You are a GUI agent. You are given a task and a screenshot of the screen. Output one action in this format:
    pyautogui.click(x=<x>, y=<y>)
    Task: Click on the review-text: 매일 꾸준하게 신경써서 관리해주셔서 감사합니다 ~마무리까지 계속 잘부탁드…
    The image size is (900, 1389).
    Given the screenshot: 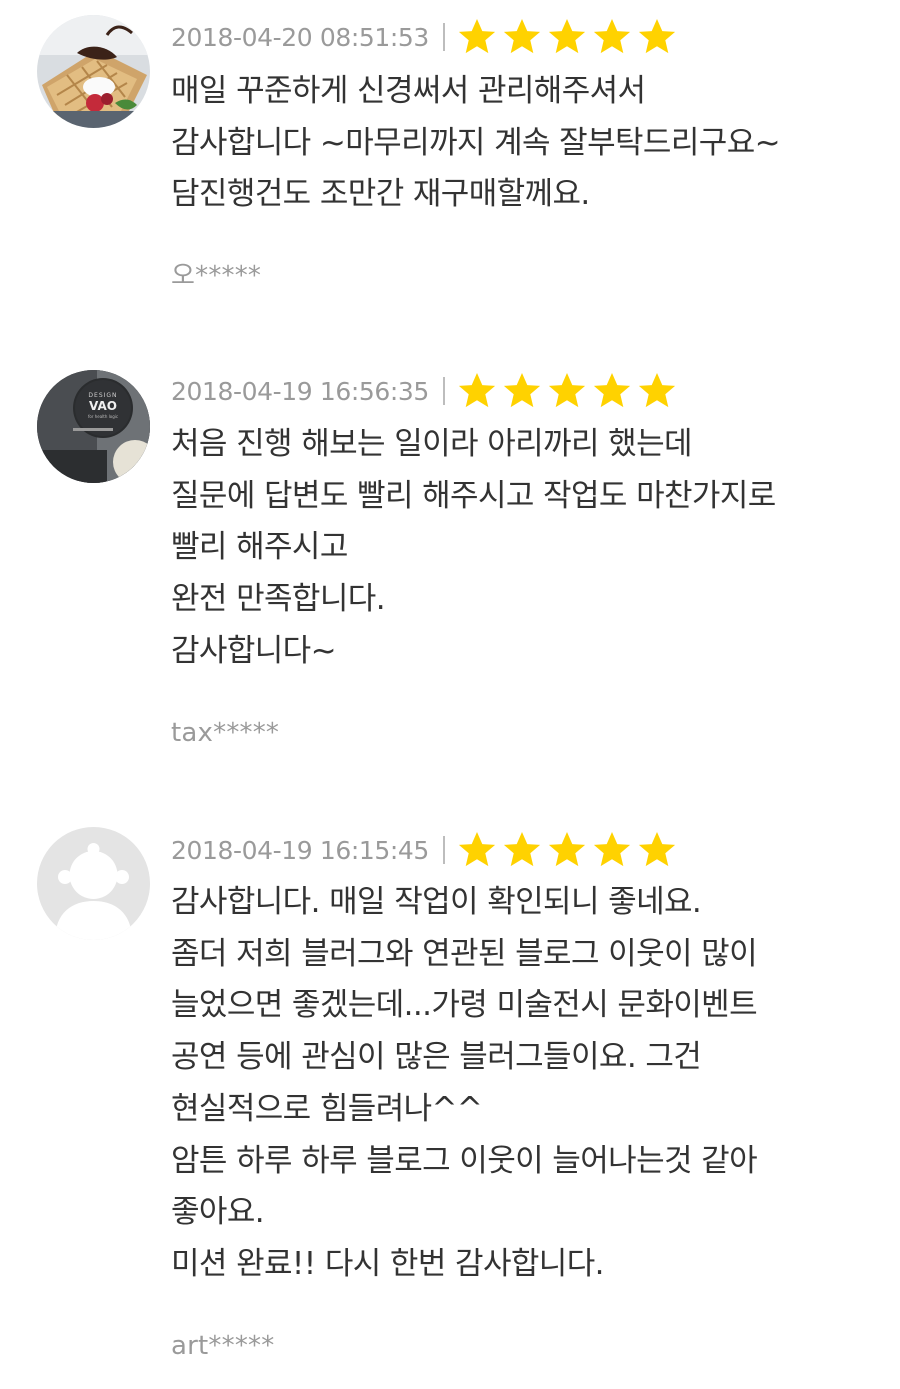 What is the action you would take?
    pyautogui.click(x=476, y=143)
    